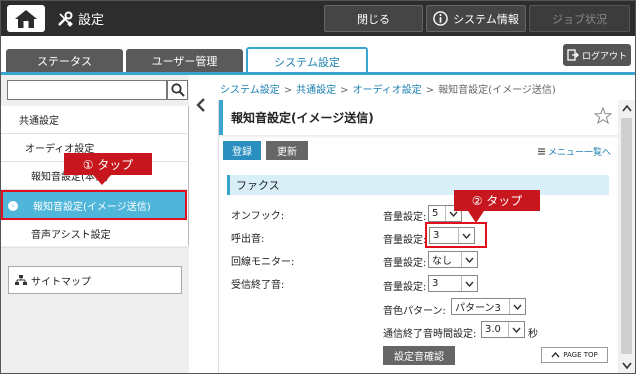 This screenshot has height=374, width=636. What do you see at coordinates (435, 213) in the screenshot?
I see `onhook-volume-value: 5` at bounding box center [435, 213].